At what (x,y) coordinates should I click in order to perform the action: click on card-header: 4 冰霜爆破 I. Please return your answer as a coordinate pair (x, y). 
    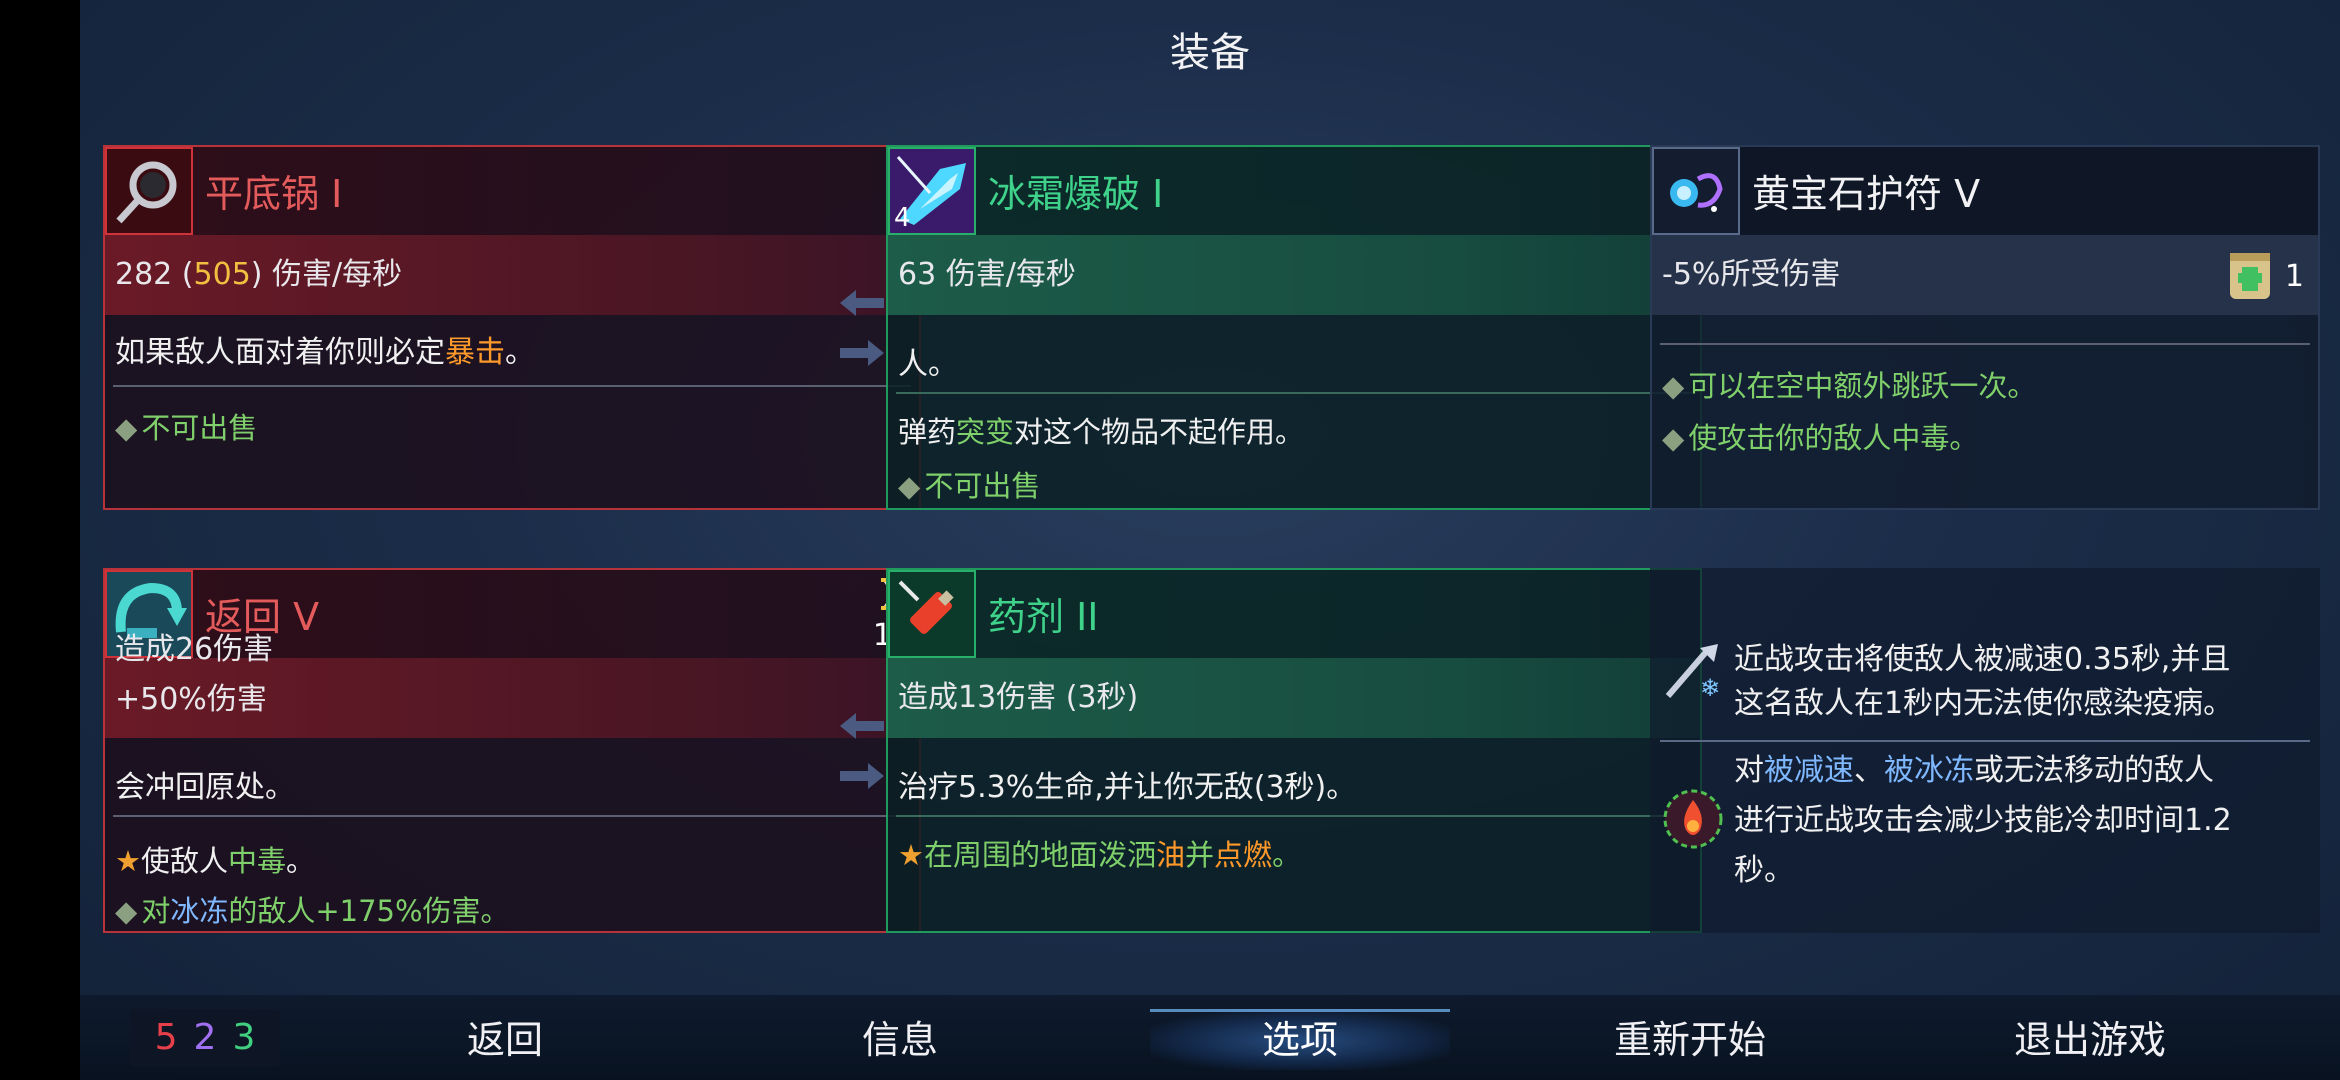
    Looking at the image, I should click on (1294, 191).